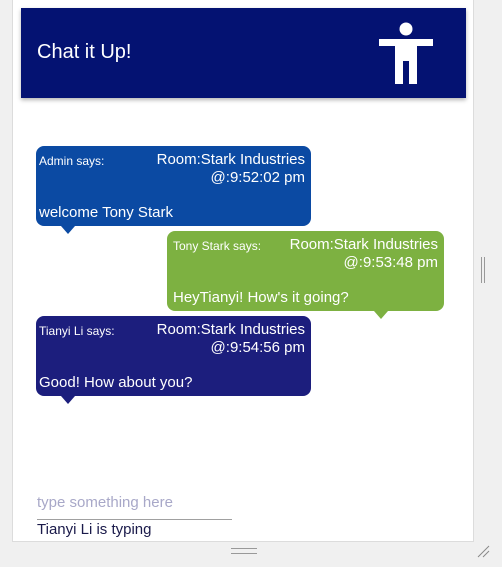  I want to click on message-sender: Admin says:, so click(72, 161).